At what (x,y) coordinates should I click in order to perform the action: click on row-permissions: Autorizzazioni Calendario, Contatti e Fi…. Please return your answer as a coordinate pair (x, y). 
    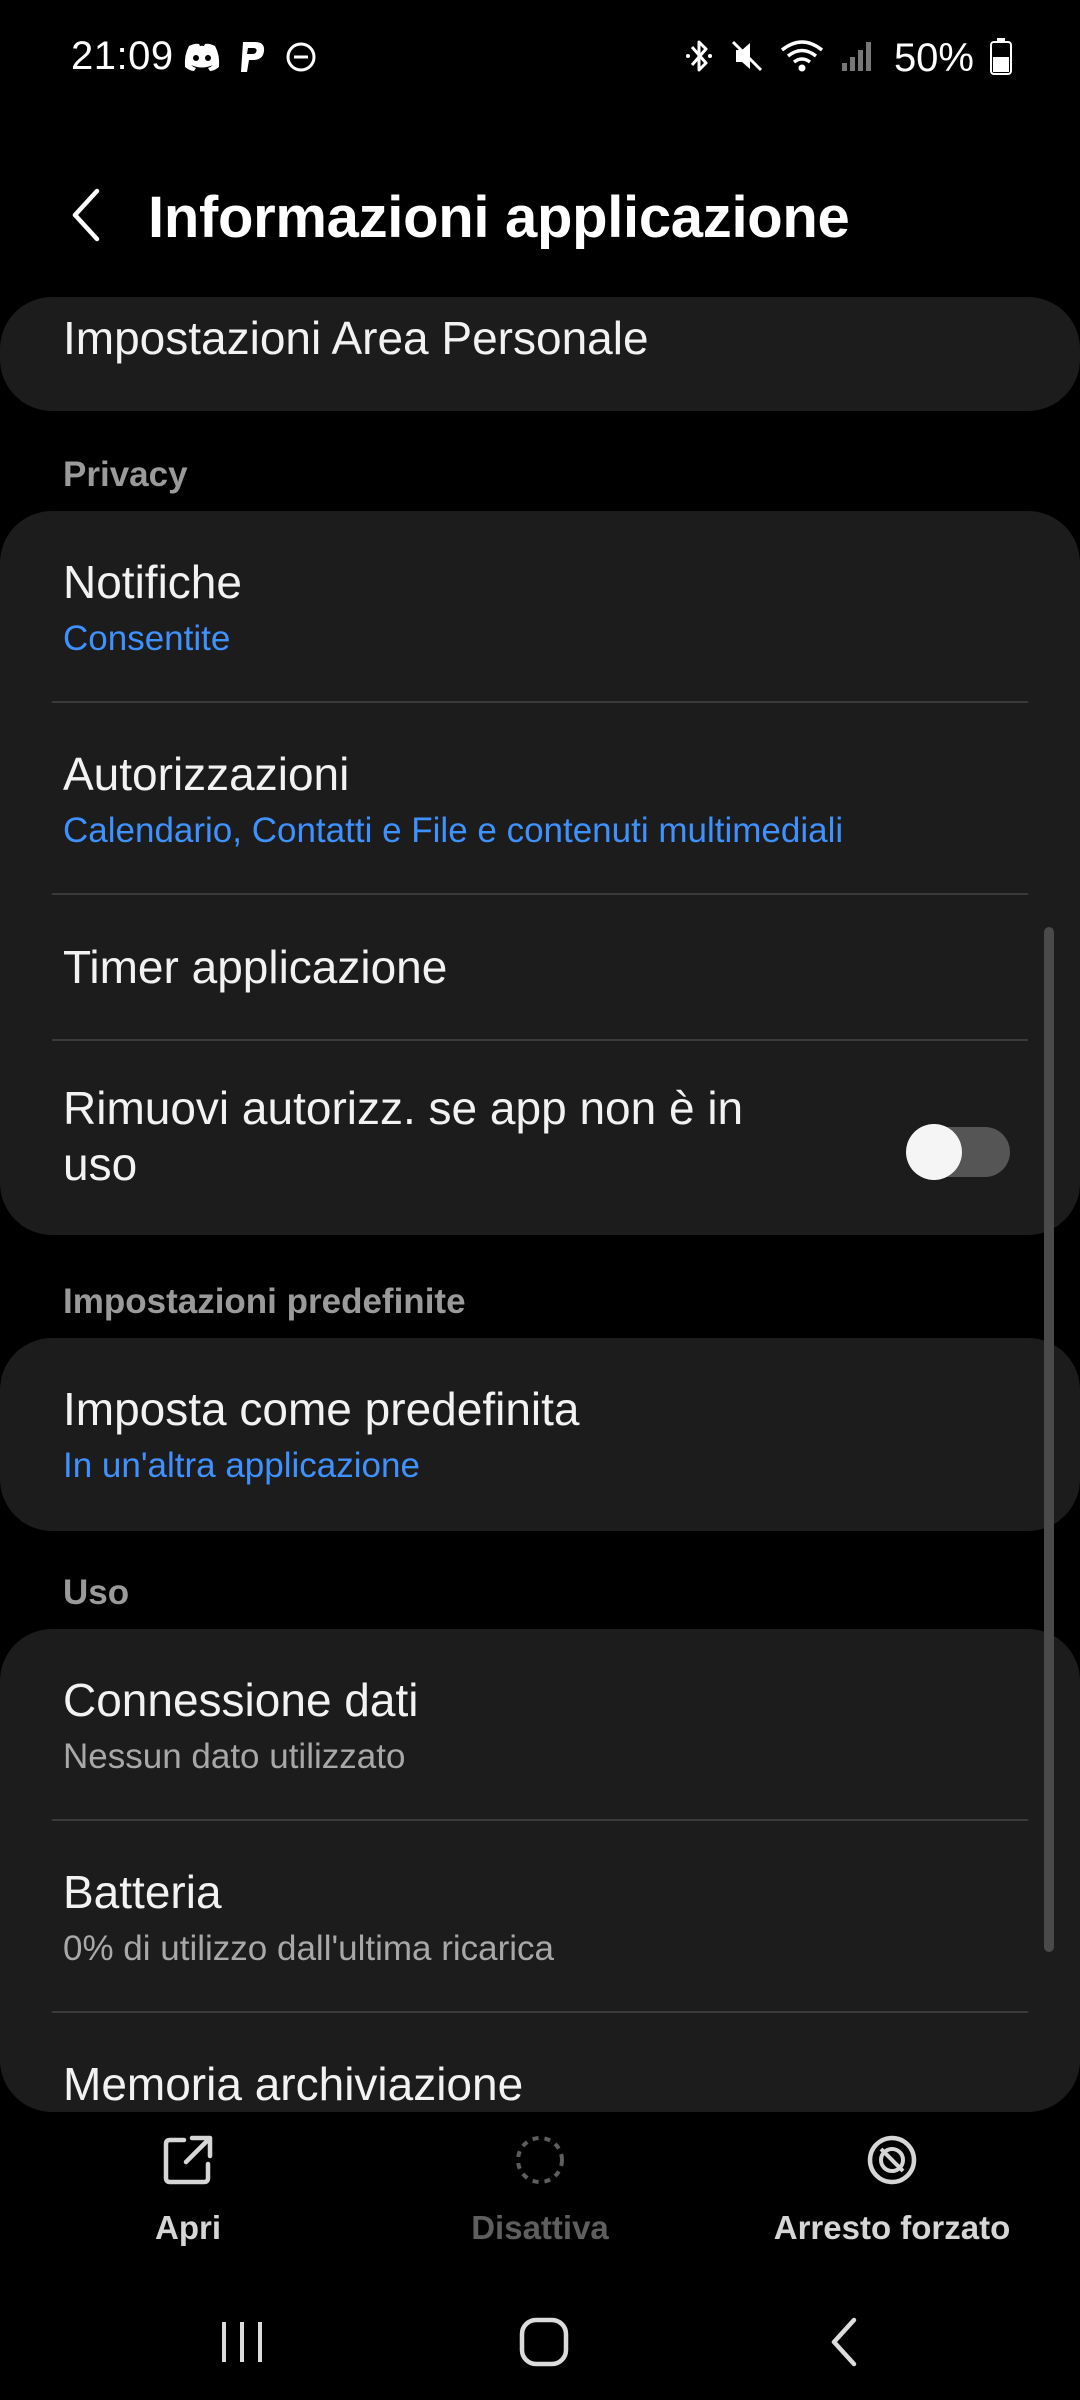
    Looking at the image, I should click on (540, 799).